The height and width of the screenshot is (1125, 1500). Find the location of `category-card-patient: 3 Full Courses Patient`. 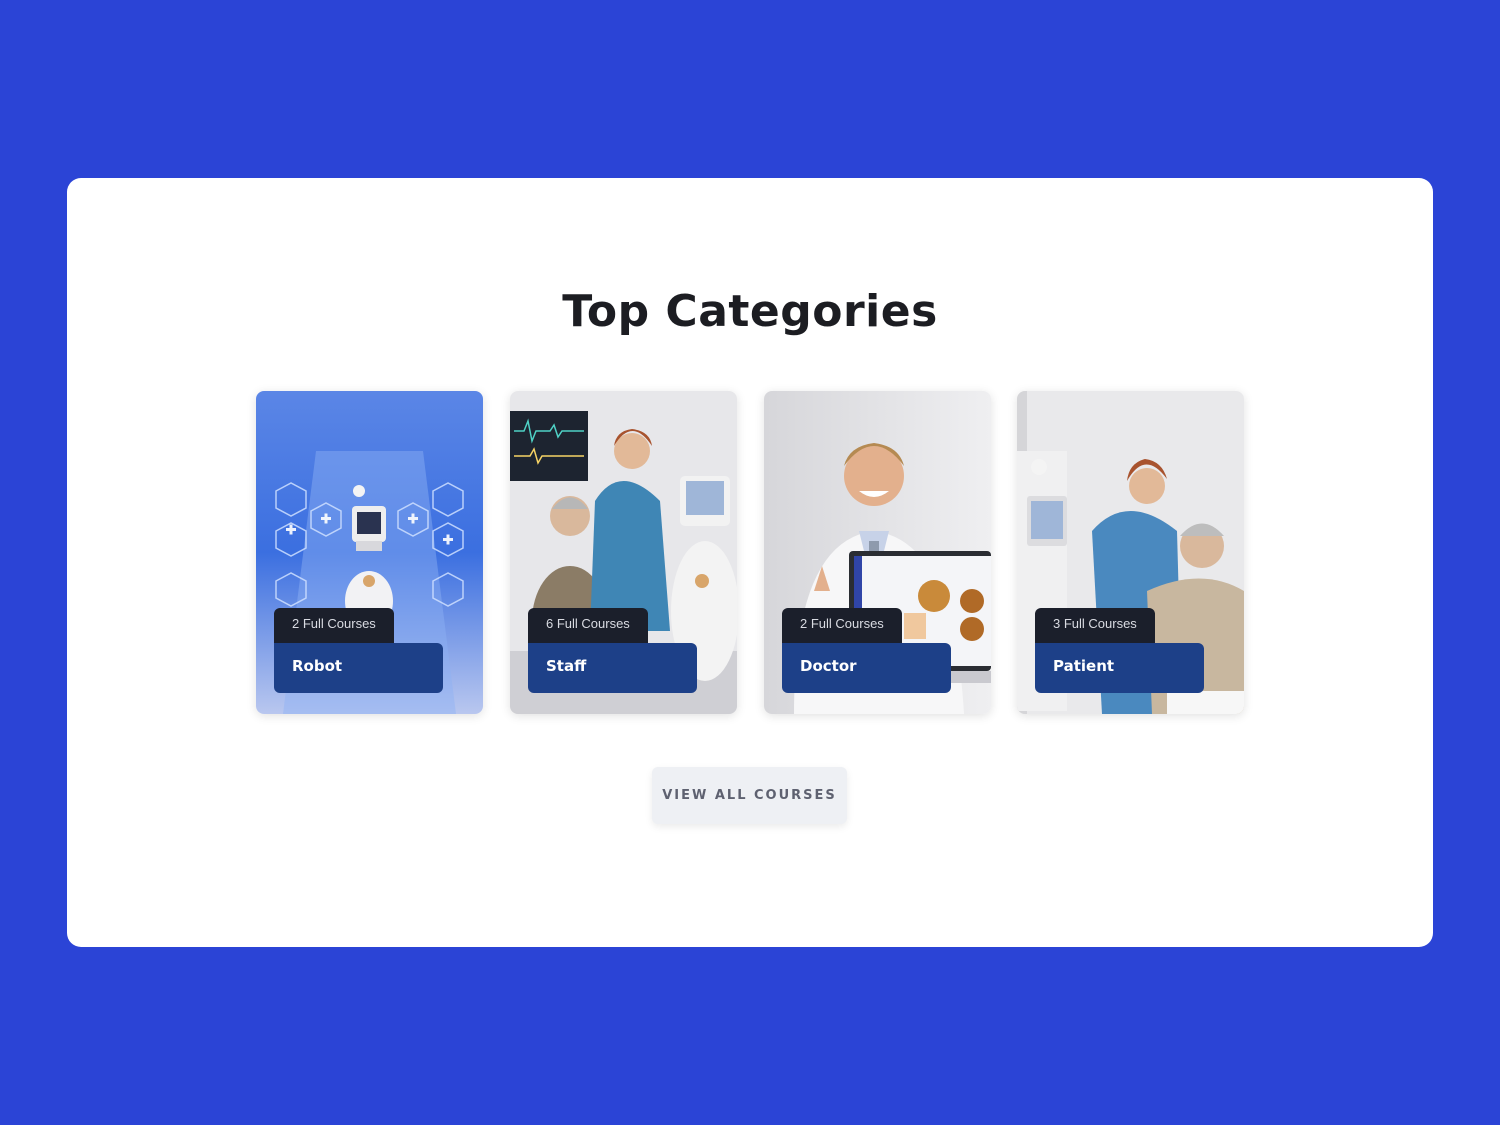

category-card-patient: 3 Full Courses Patient is located at coordinates (1130, 552).